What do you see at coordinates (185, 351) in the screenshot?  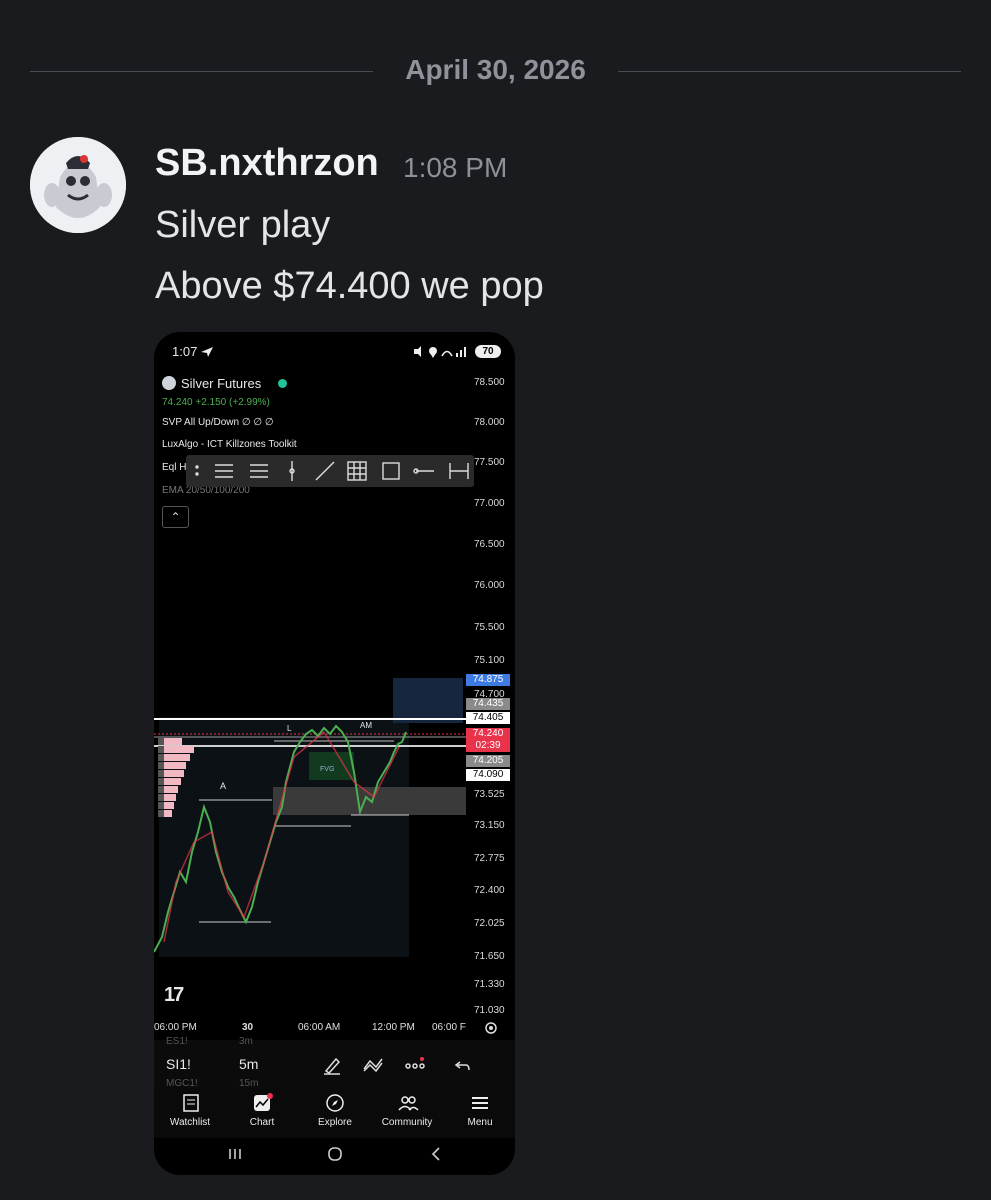 I see `status-time: 1:07` at bounding box center [185, 351].